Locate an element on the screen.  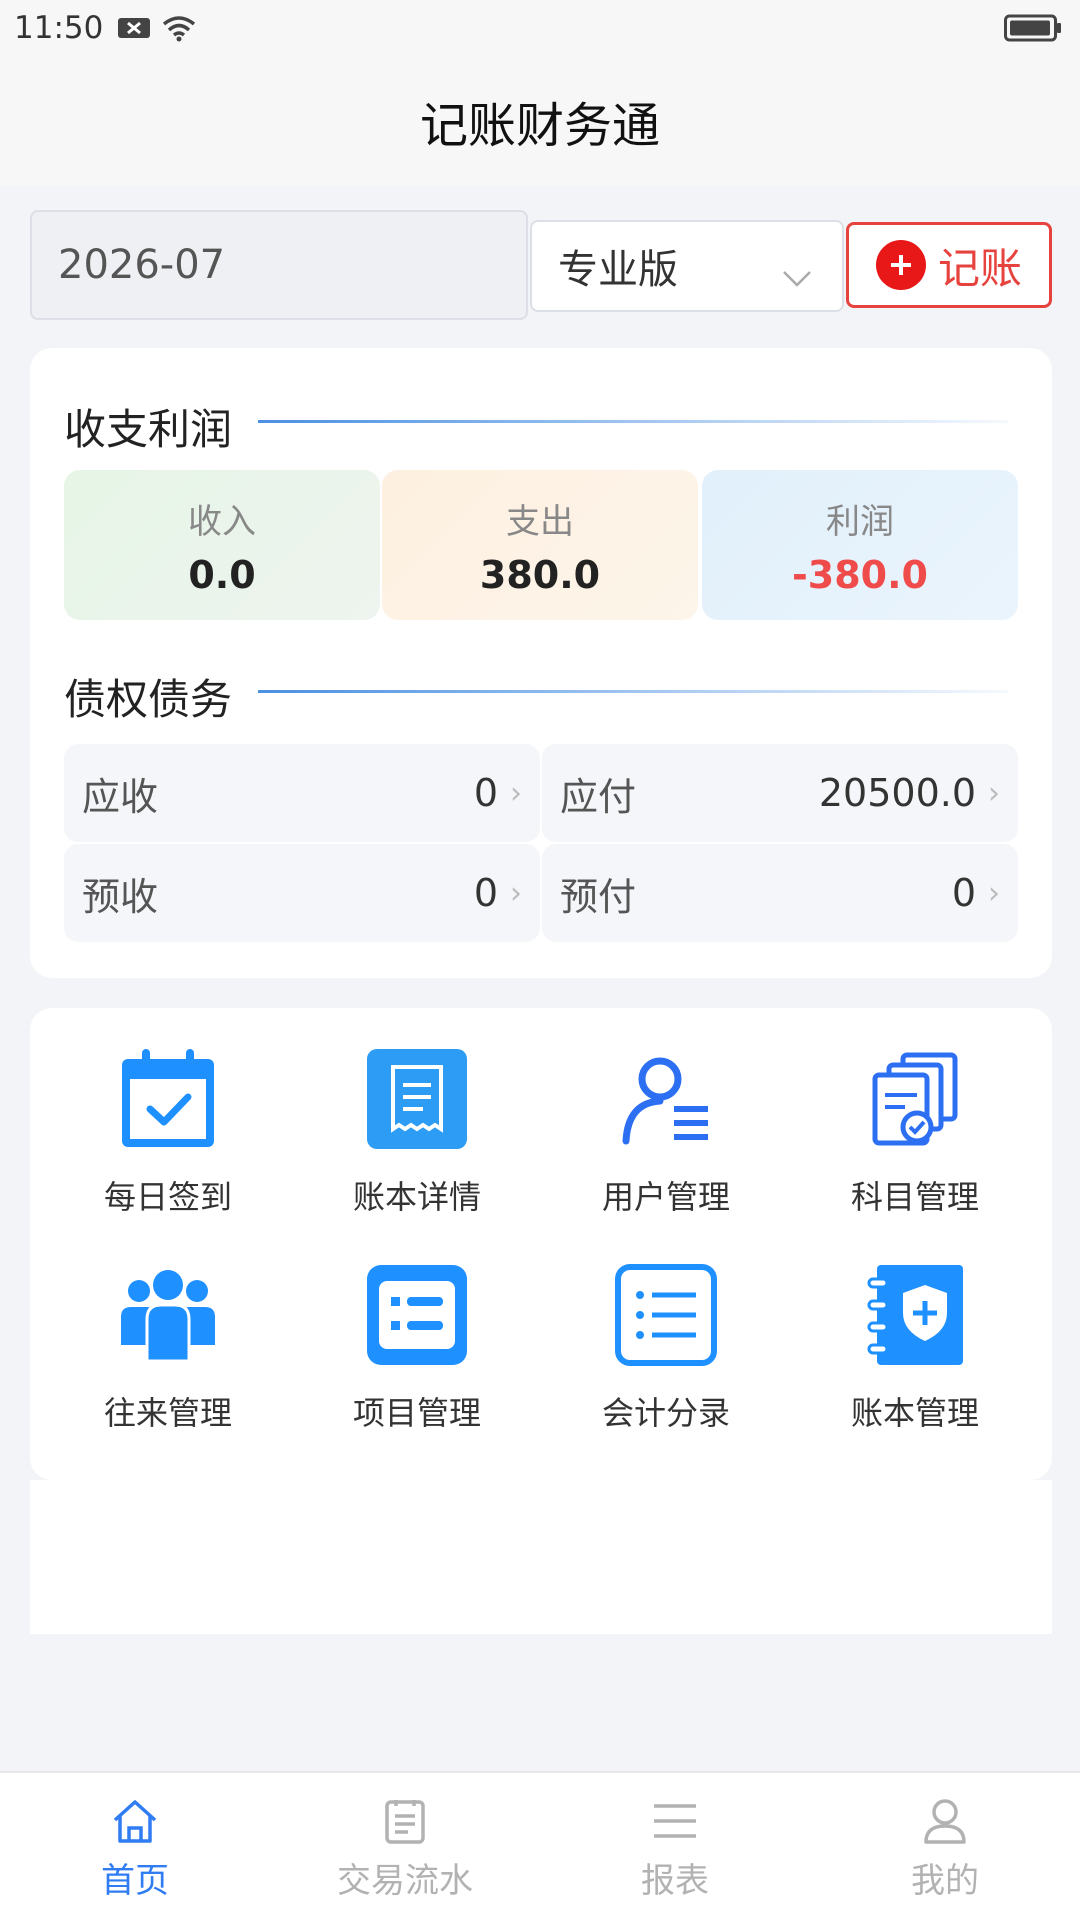
tab-profile: 我的 is located at coordinates (945, 1846).